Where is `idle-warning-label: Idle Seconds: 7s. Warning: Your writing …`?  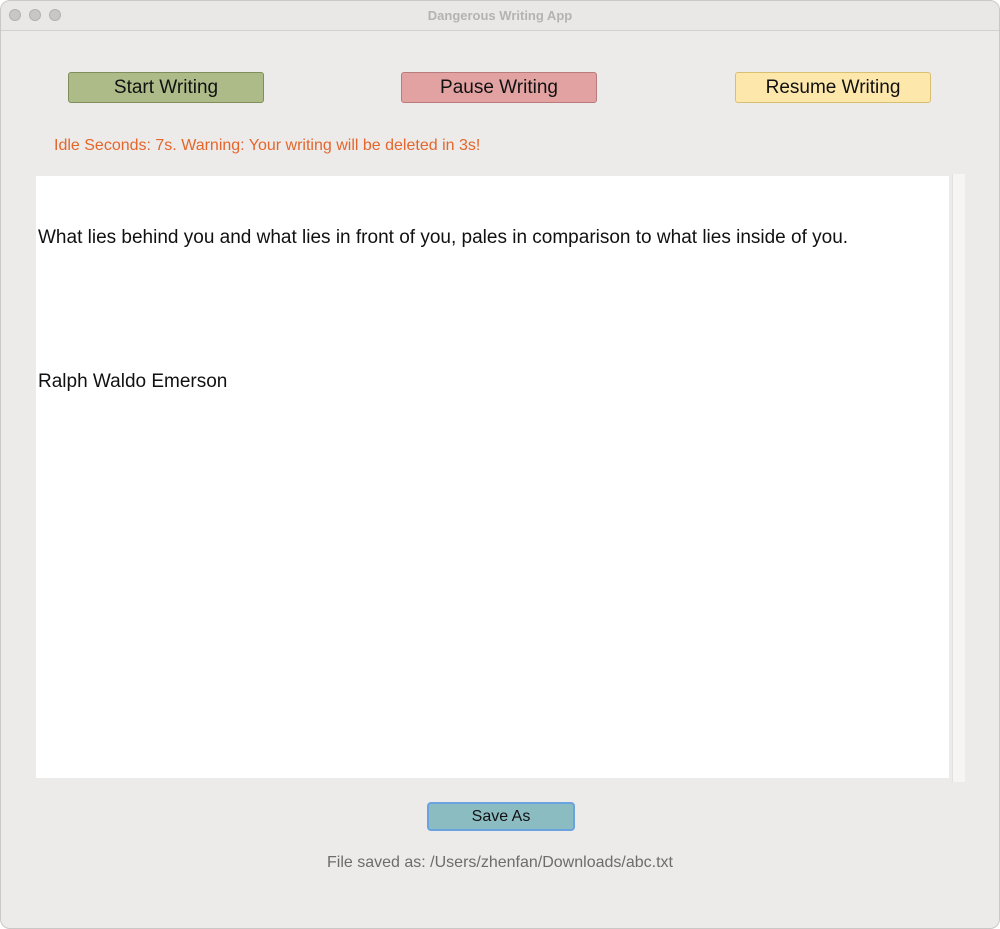
idle-warning-label: Idle Seconds: 7s. Warning: Your writing … is located at coordinates (267, 145).